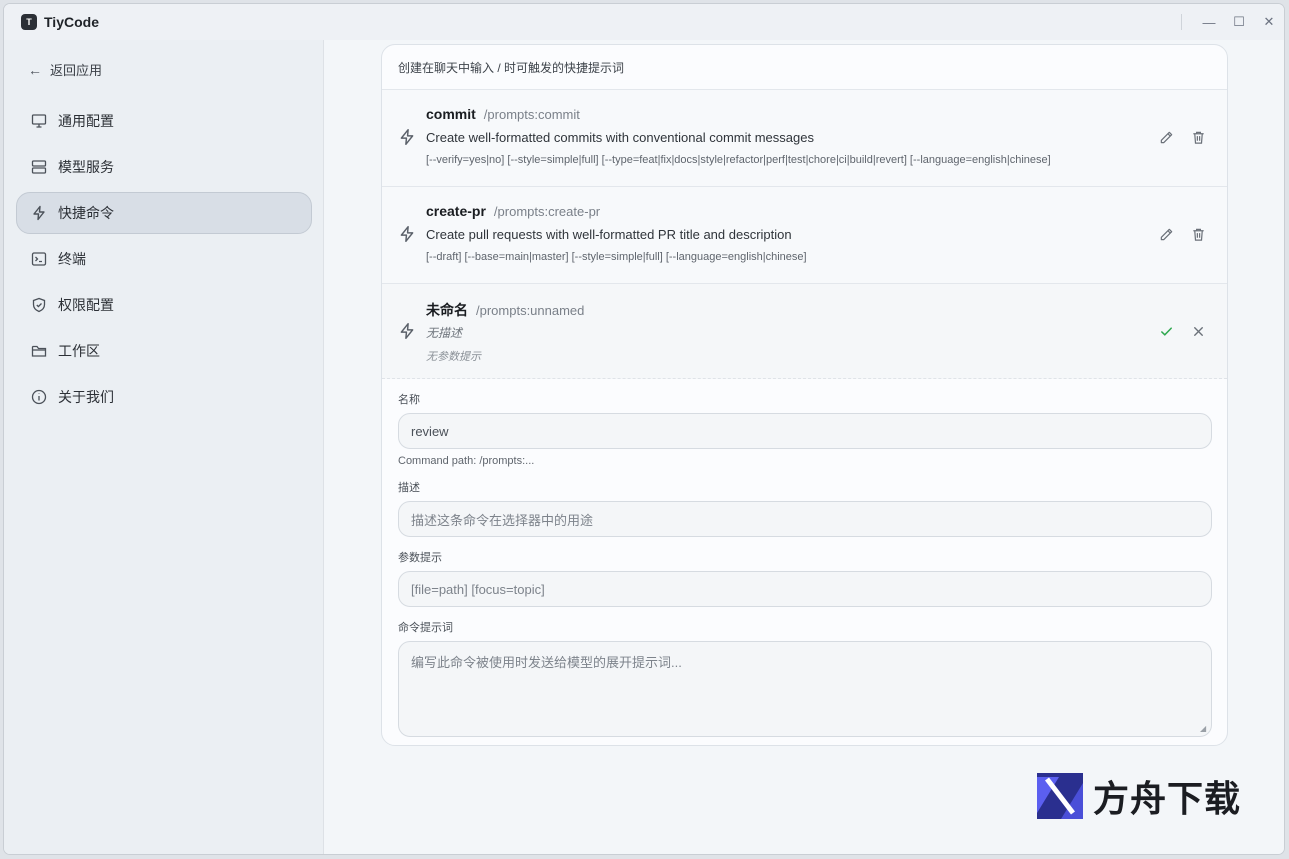 Image resolution: width=1289 pixels, height=859 pixels. I want to click on description-input: 描述这条命令在选择器中的用途, so click(805, 519).